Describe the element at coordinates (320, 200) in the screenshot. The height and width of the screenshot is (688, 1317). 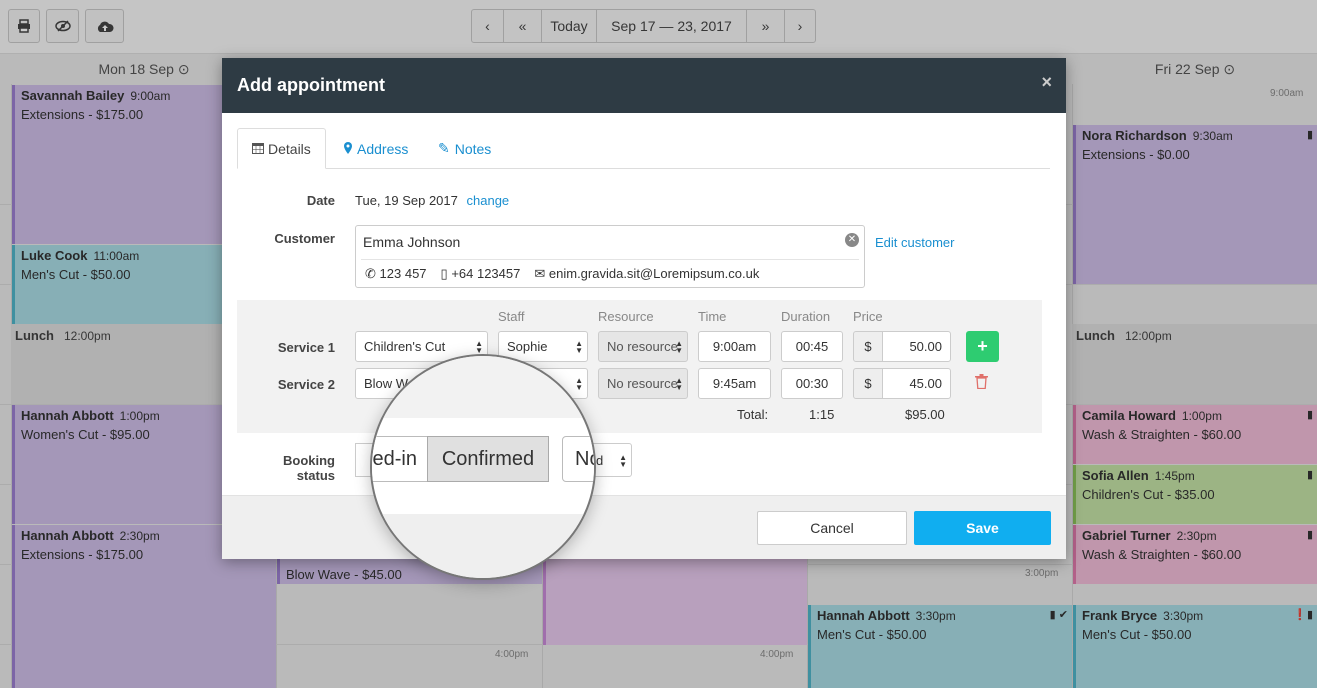
I see `date-label: Date` at that location.